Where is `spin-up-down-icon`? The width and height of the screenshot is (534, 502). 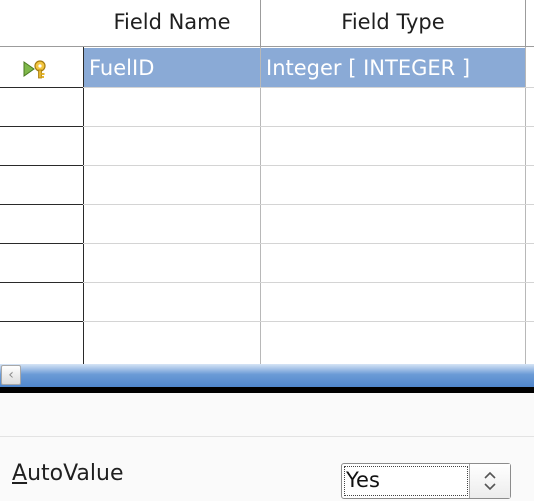
spin-up-down-icon is located at coordinates (489, 481).